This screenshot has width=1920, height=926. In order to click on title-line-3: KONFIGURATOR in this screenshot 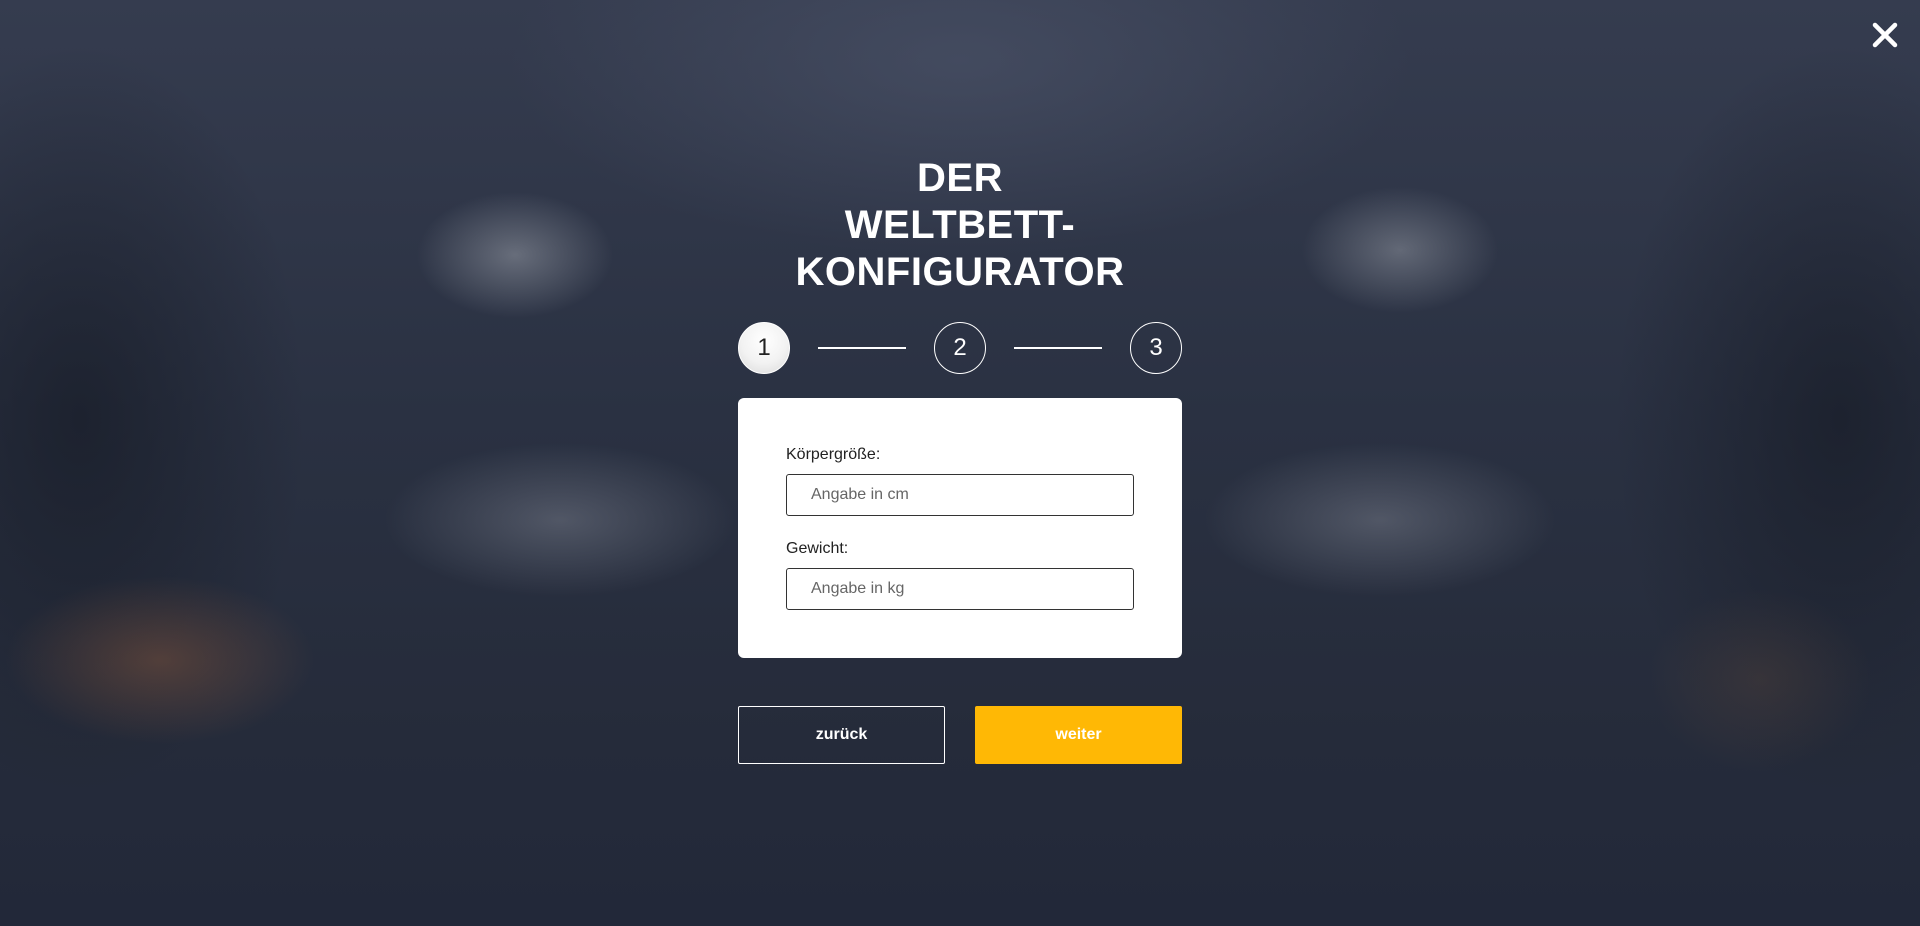, I will do `click(960, 272)`.